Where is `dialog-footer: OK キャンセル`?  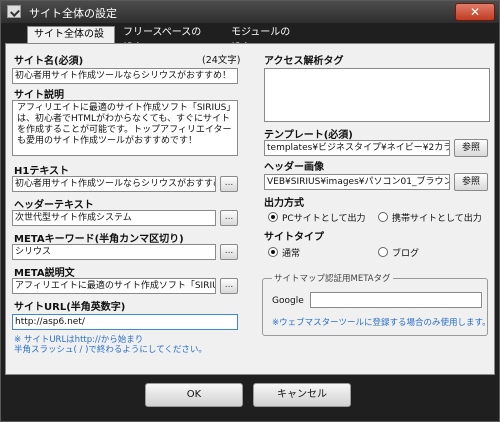
dialog-footer: OK キャンセル is located at coordinates (250, 397).